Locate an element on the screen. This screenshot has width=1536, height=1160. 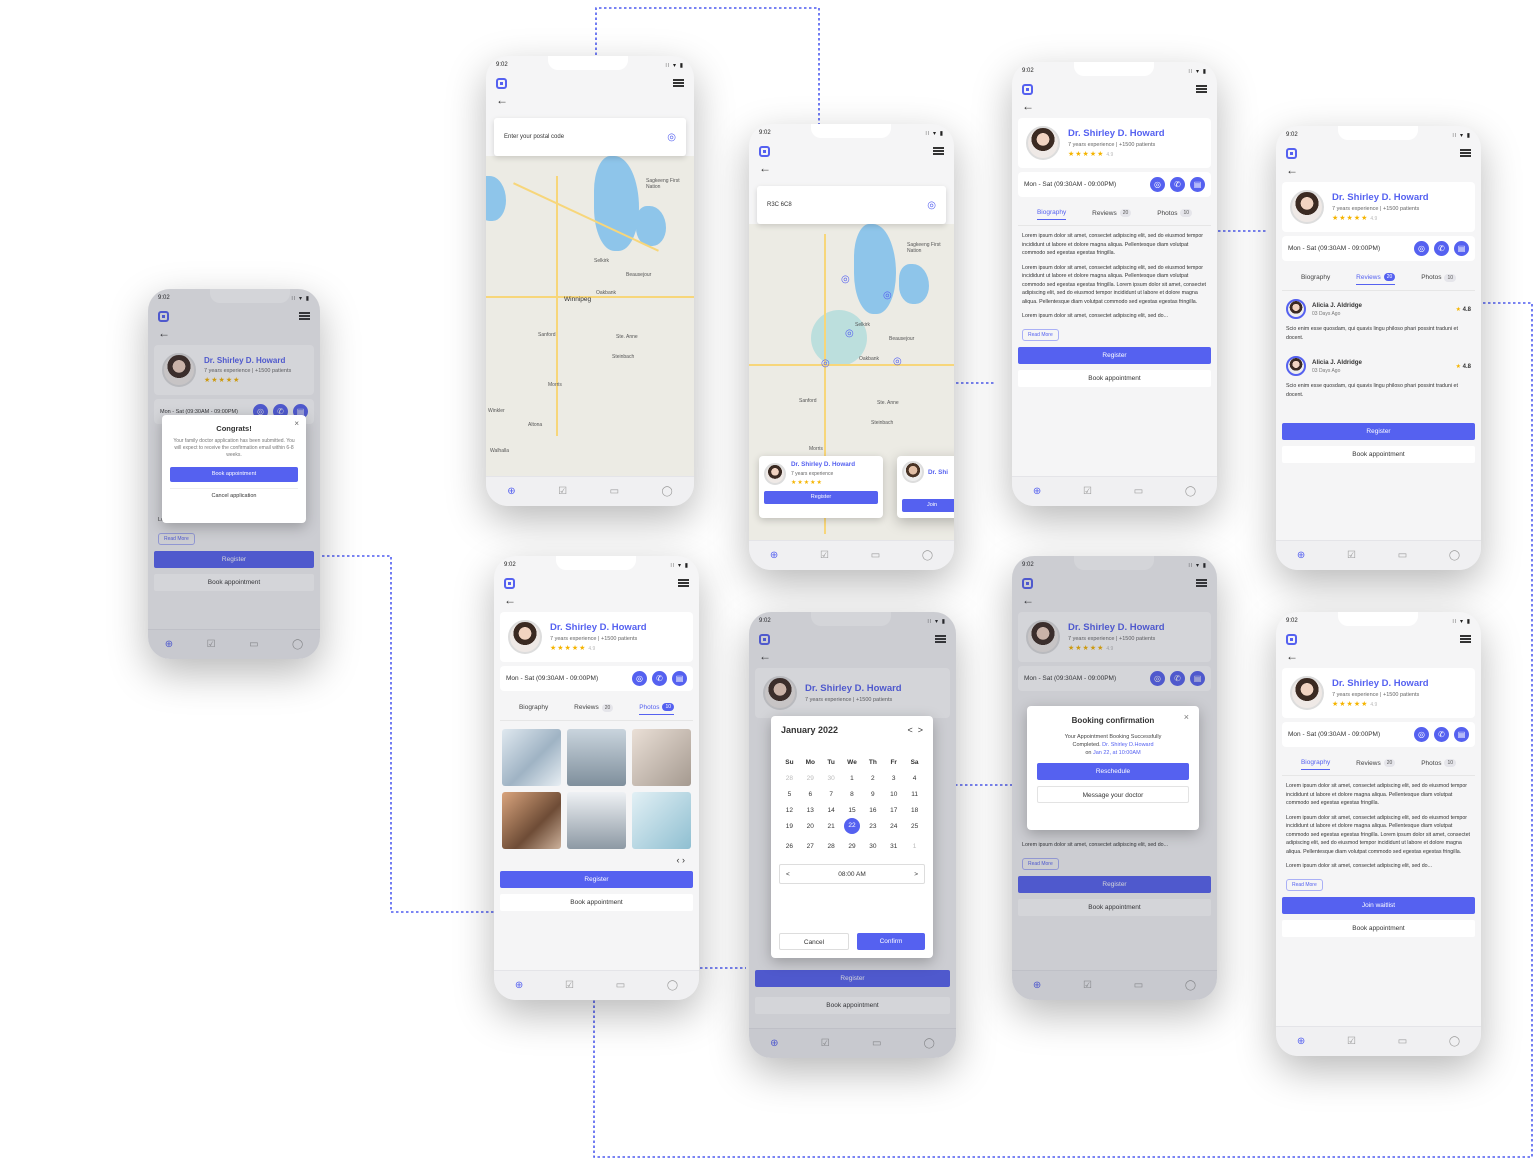
doctor-result-card: Dr. Shi Join is located at coordinates (925, 487).